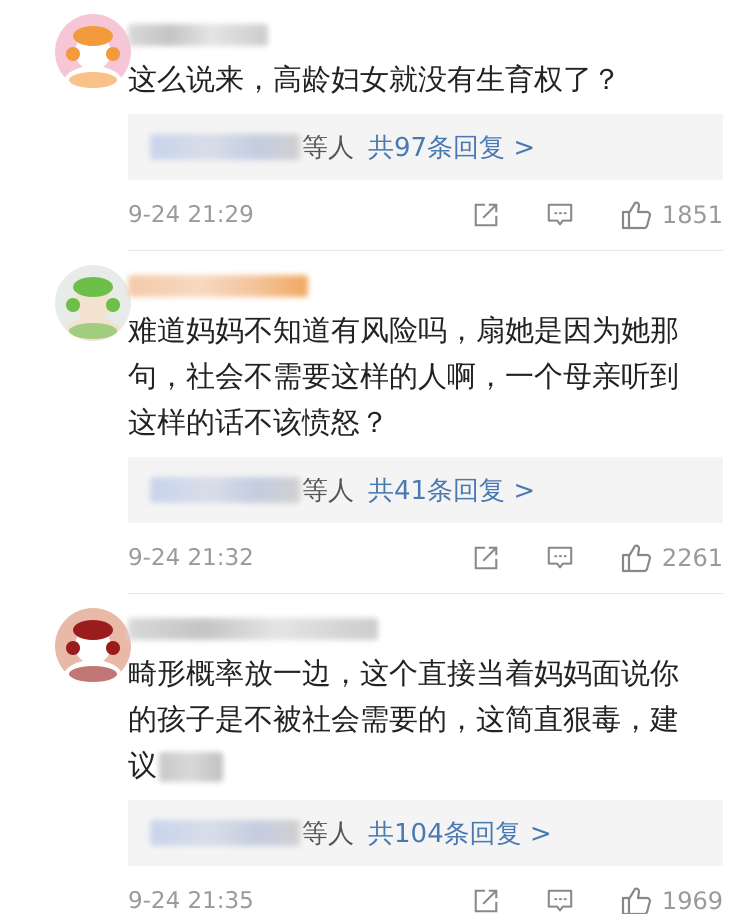 Image resolution: width=750 pixels, height=914 pixels. I want to click on comment-text: 这么说来，高龄妇女就没有生育权了？, so click(374, 79).